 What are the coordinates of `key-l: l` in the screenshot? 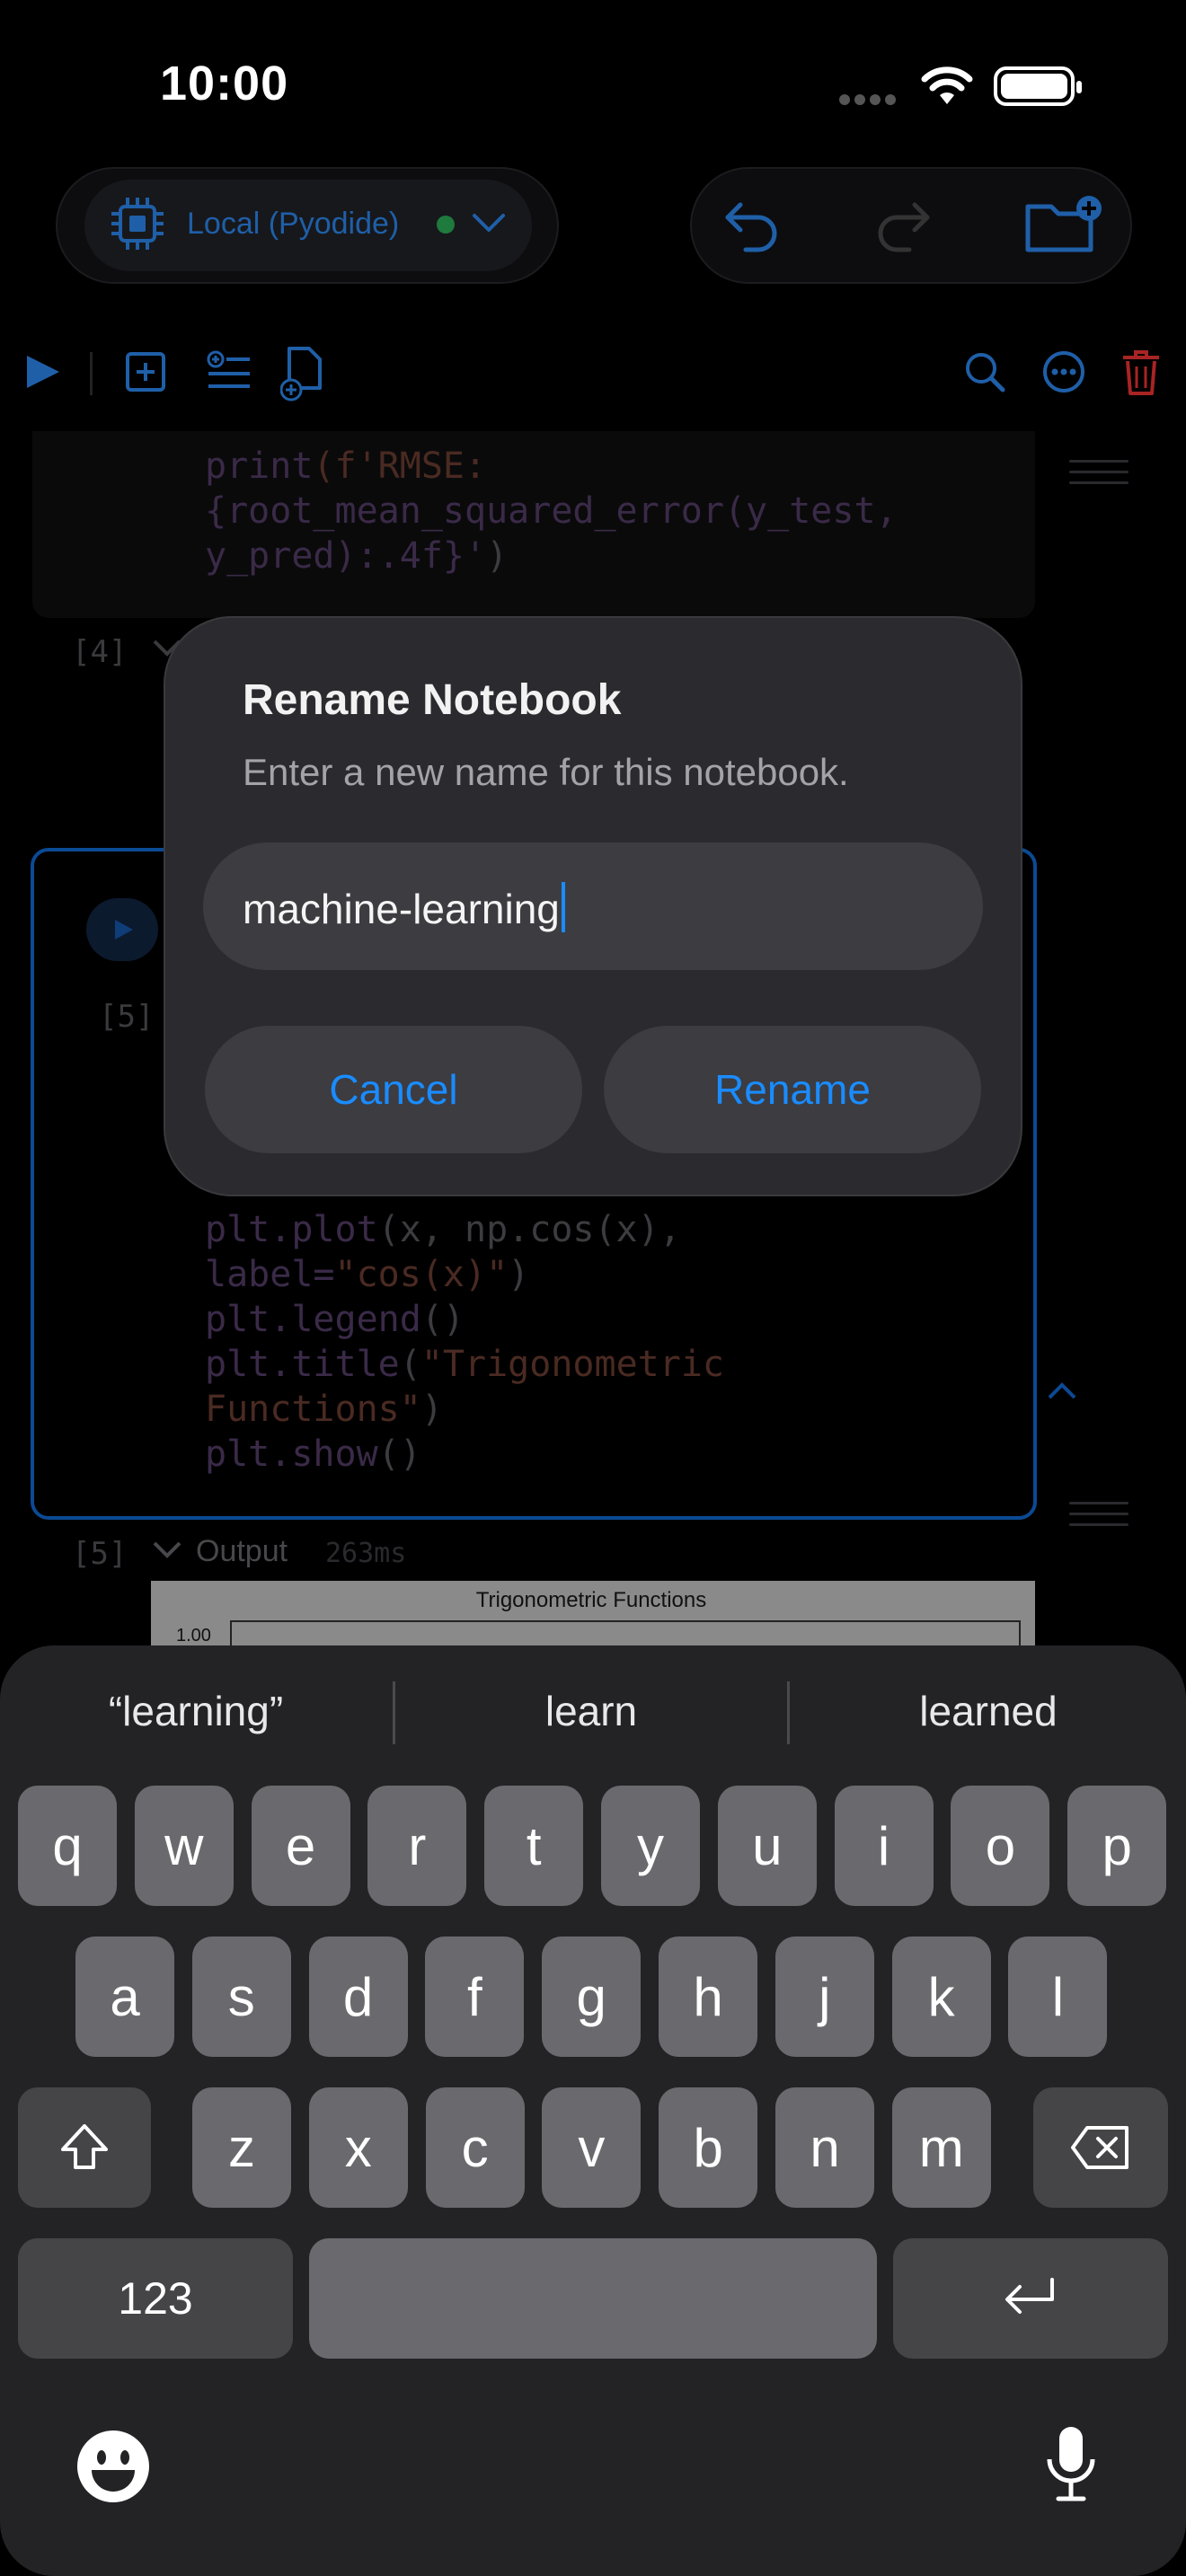 It's located at (1058, 1997).